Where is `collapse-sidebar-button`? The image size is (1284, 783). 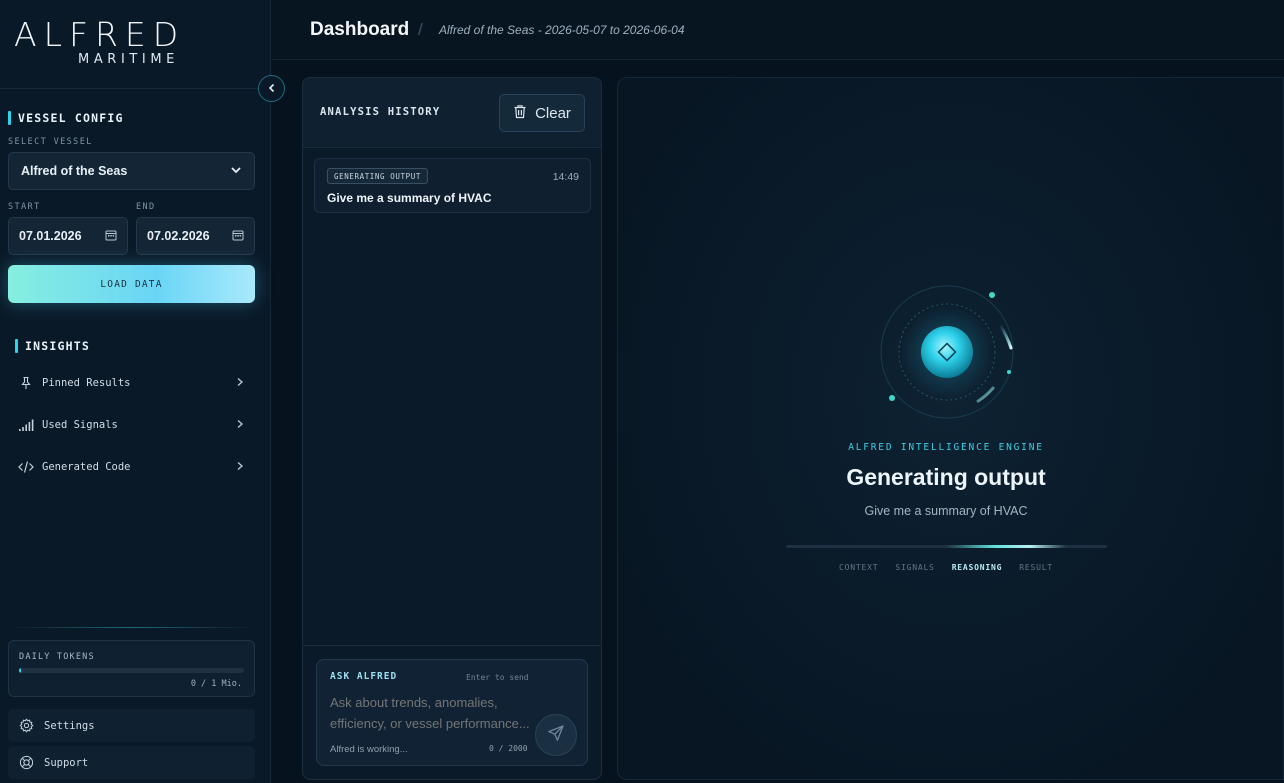 collapse-sidebar-button is located at coordinates (271, 88).